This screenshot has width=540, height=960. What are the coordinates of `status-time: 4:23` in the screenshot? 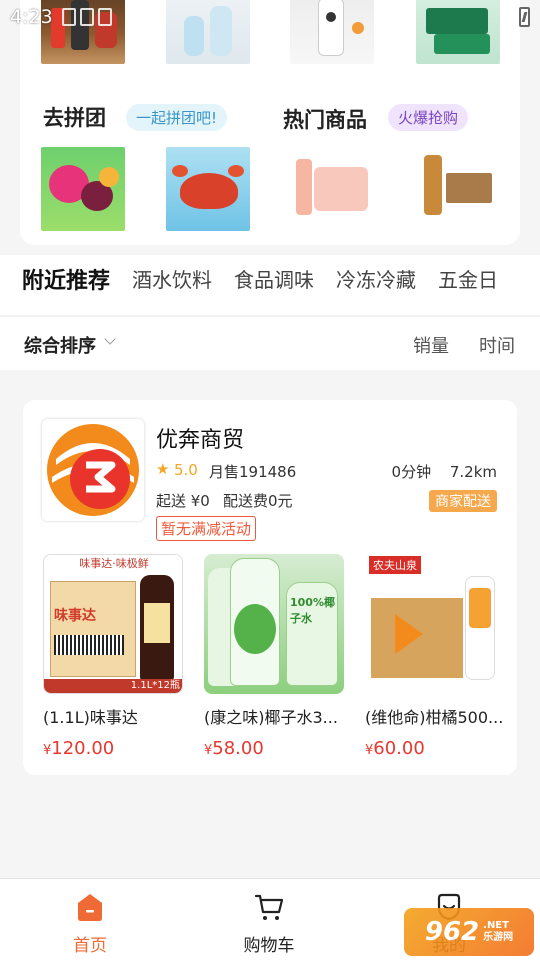 It's located at (31, 17).